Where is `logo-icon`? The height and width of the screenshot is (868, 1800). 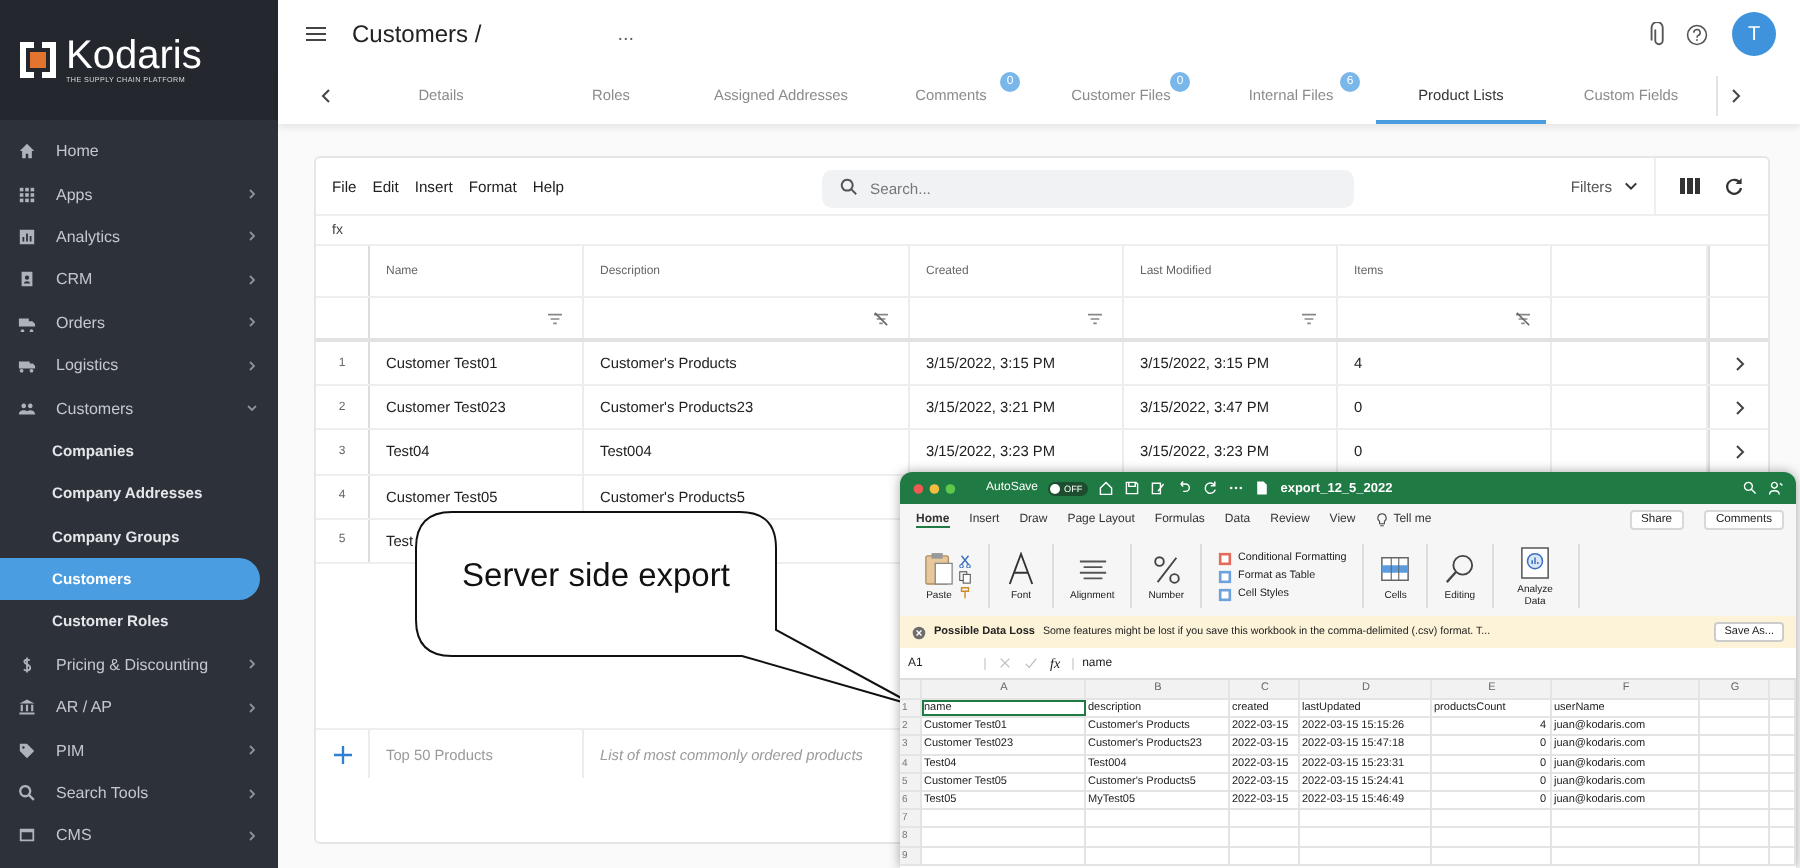
logo-icon is located at coordinates (38, 60).